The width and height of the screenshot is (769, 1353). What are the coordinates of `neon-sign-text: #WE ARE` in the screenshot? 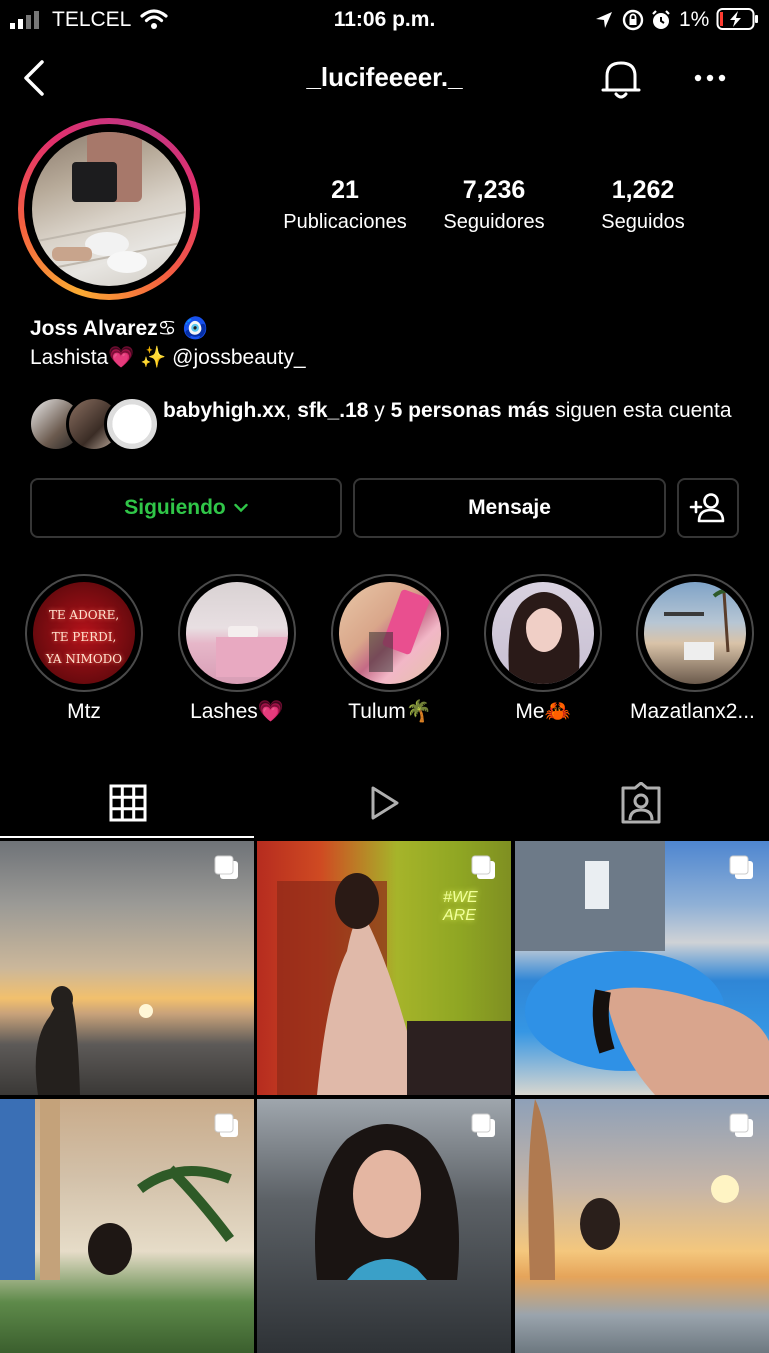 It's located at (460, 906).